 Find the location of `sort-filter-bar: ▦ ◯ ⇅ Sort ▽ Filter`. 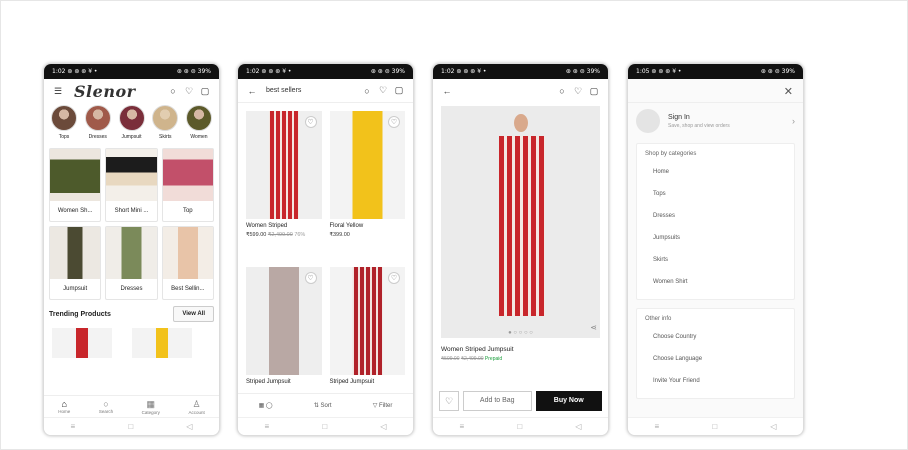

sort-filter-bar: ▦ ◯ ⇅ Sort ▽ Filter is located at coordinates (325, 405).